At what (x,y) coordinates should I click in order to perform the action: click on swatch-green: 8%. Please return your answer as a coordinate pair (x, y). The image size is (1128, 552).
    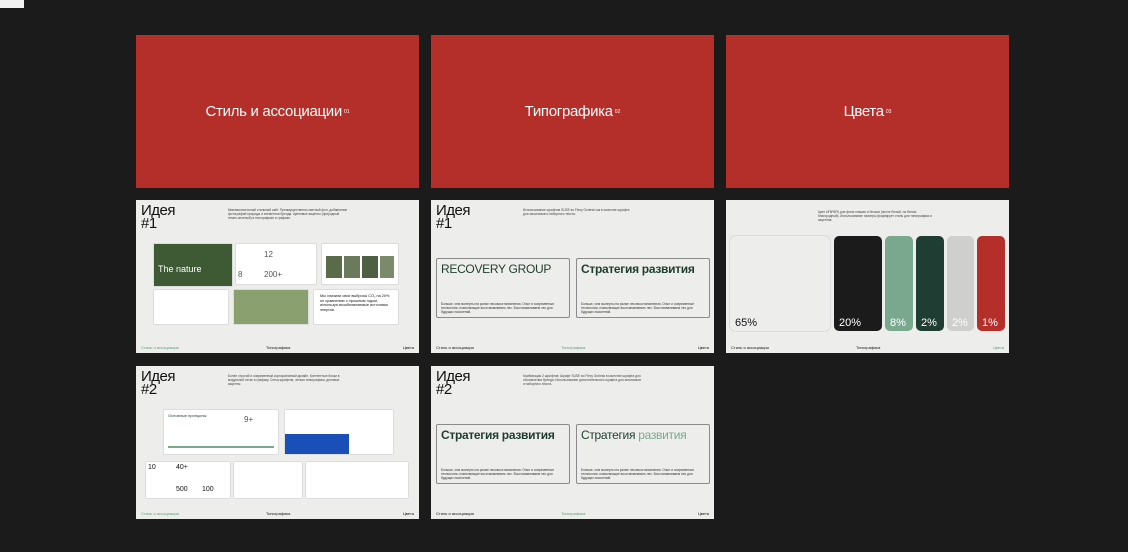
    Looking at the image, I should click on (899, 283).